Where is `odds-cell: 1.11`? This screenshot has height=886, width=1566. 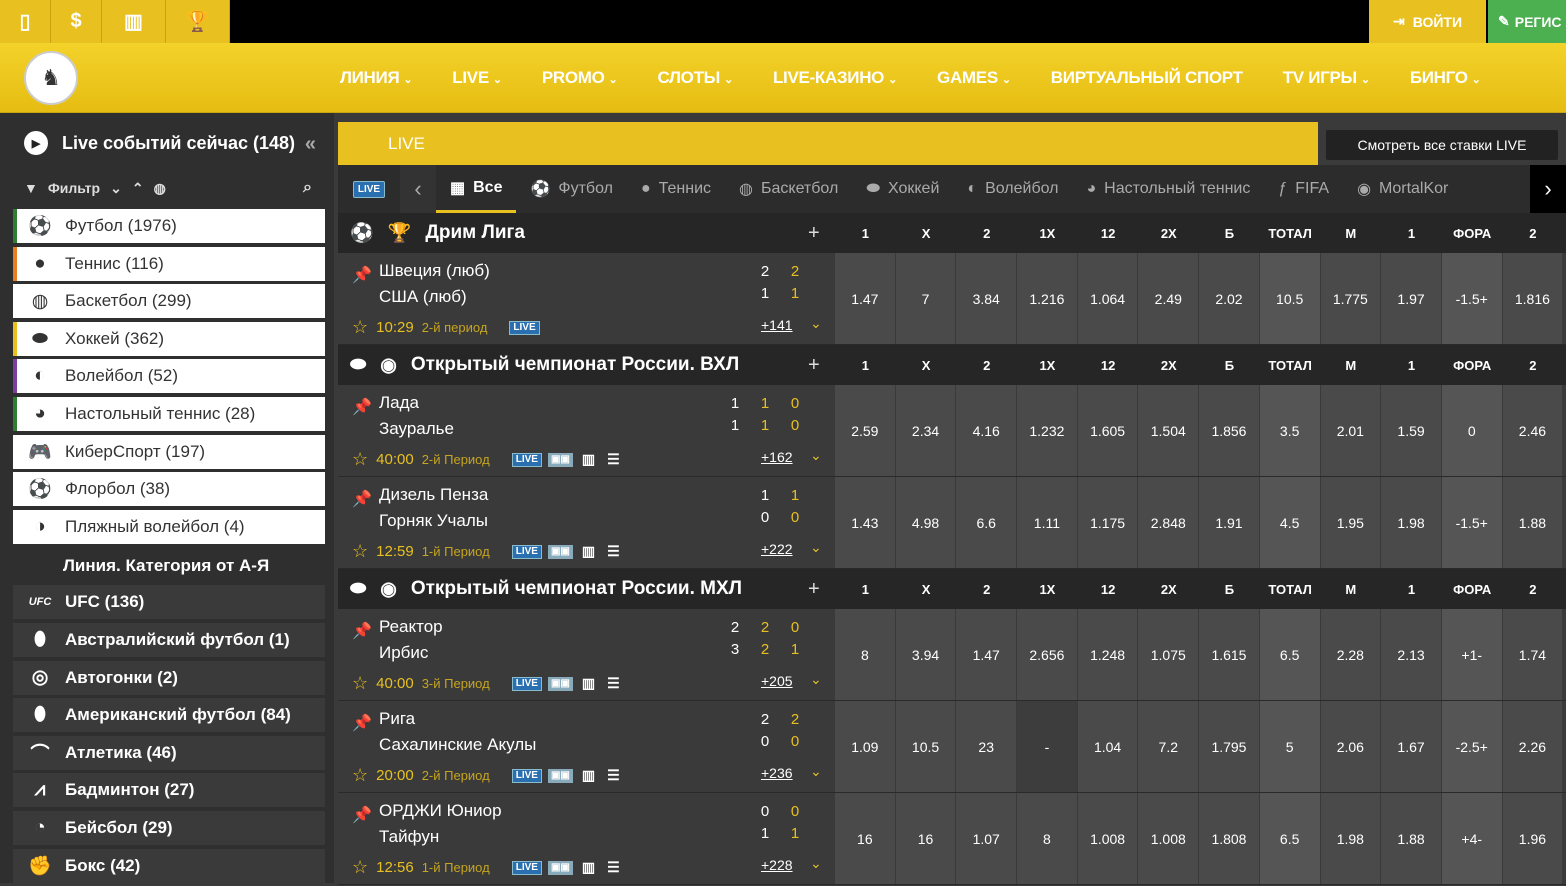 odds-cell: 1.11 is located at coordinates (1047, 522).